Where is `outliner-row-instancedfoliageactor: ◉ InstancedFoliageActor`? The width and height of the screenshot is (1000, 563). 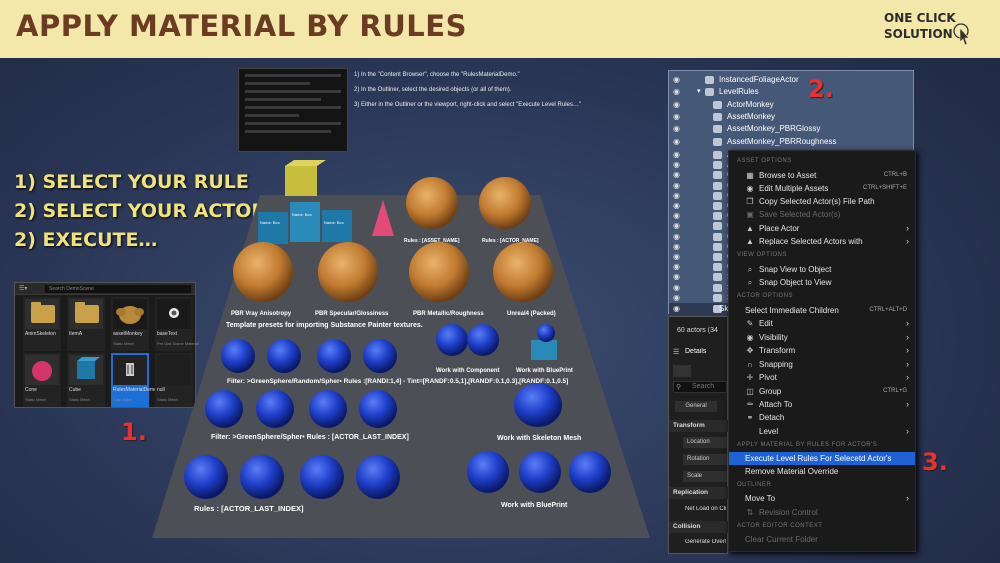
outliner-row-instancedfoliageactor: ◉ InstancedFoliageActor is located at coordinates (792, 80).